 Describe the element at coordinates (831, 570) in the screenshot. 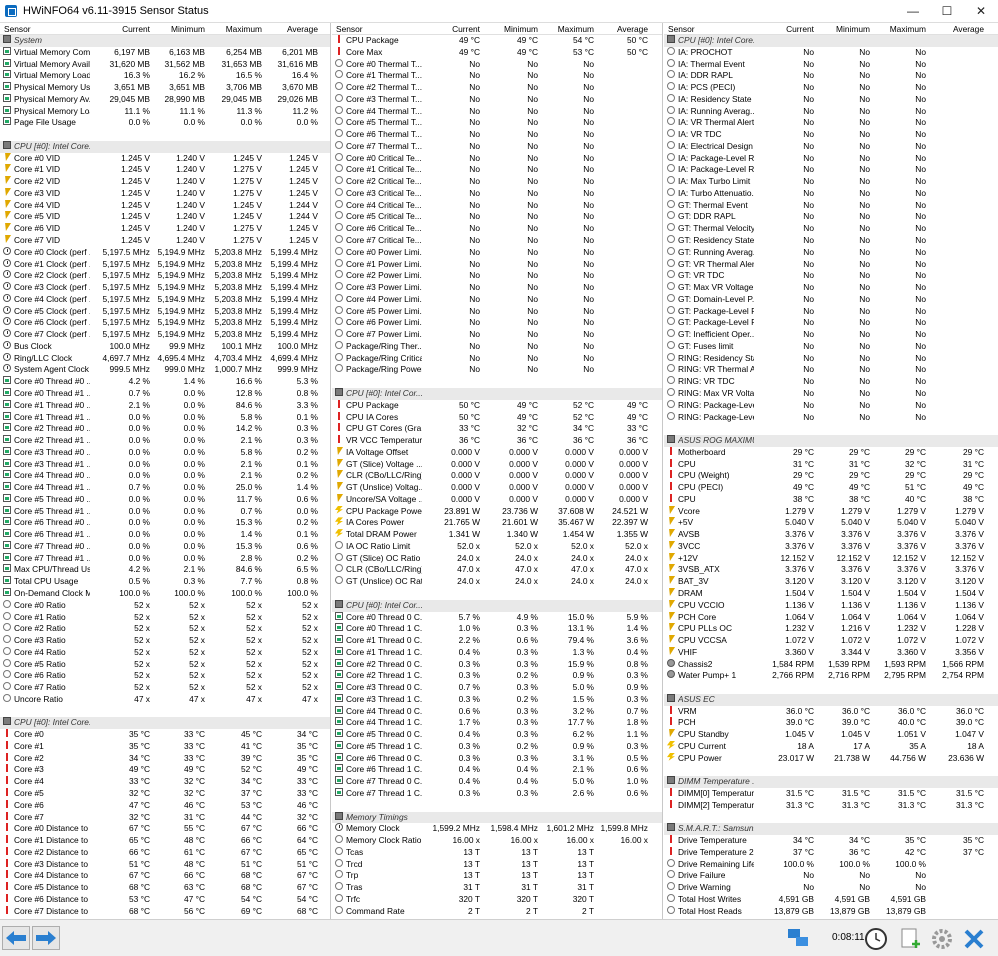

I see `sensor-row: 3VSB_ATX 3.376 V 3.376 V 3.376 V 3.376 V` at that location.